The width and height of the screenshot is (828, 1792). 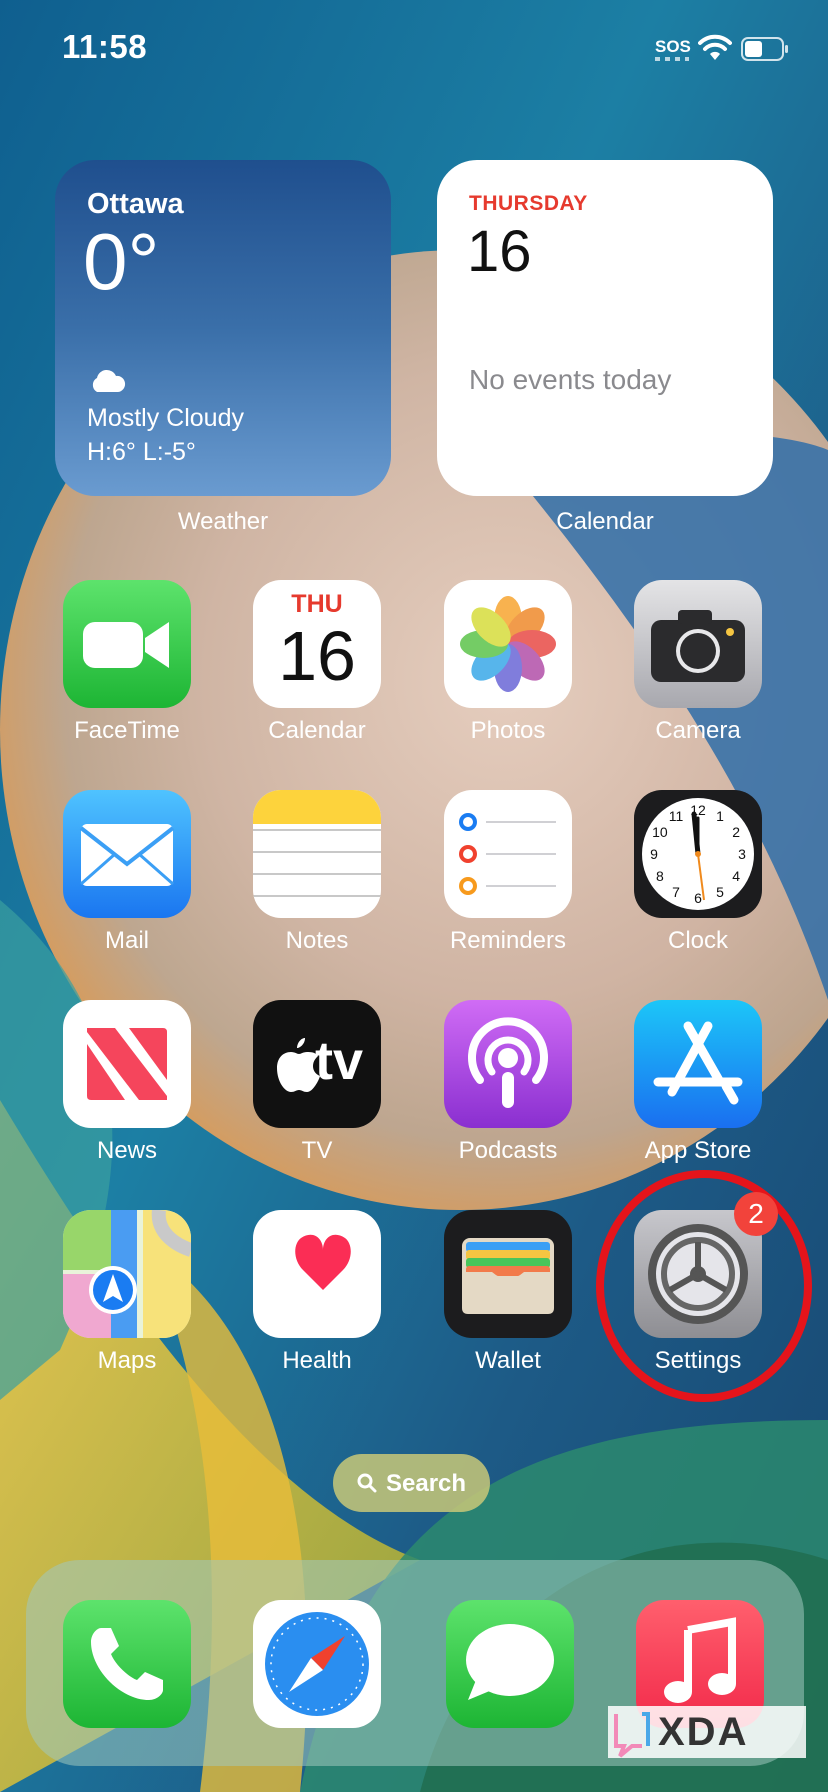 What do you see at coordinates (317, 656) in the screenshot?
I see `calendar-icon-date: 16` at bounding box center [317, 656].